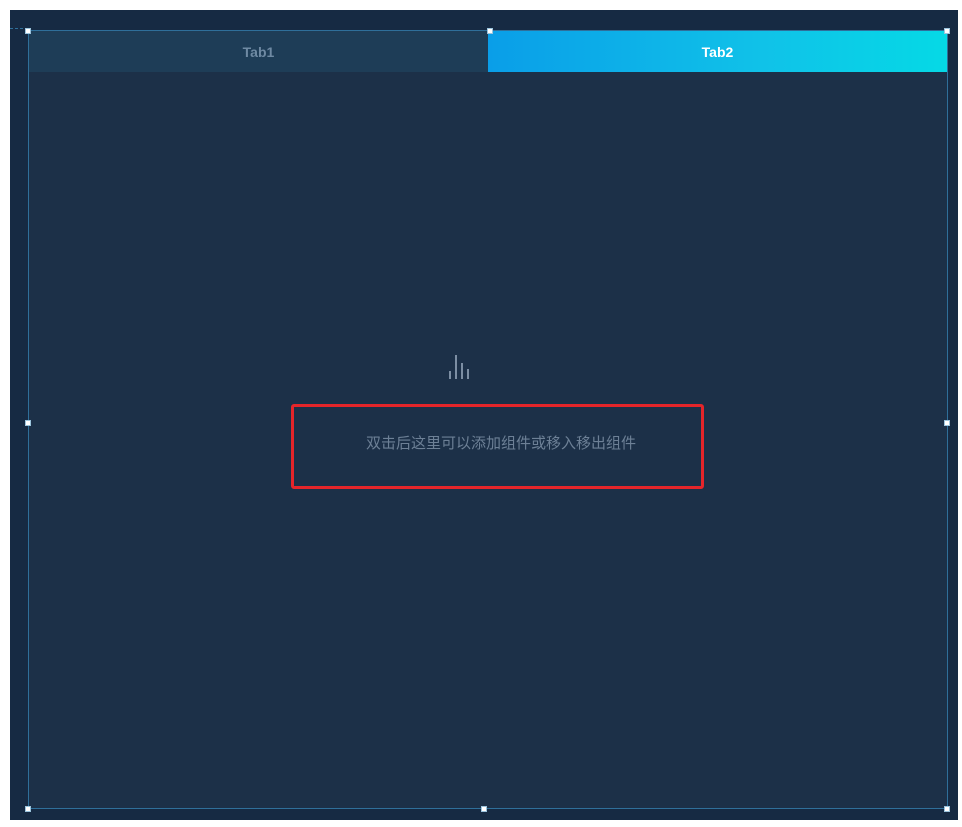 Image resolution: width=962 pixels, height=827 pixels. What do you see at coordinates (28, 423) in the screenshot?
I see `resize-handle-middle-left` at bounding box center [28, 423].